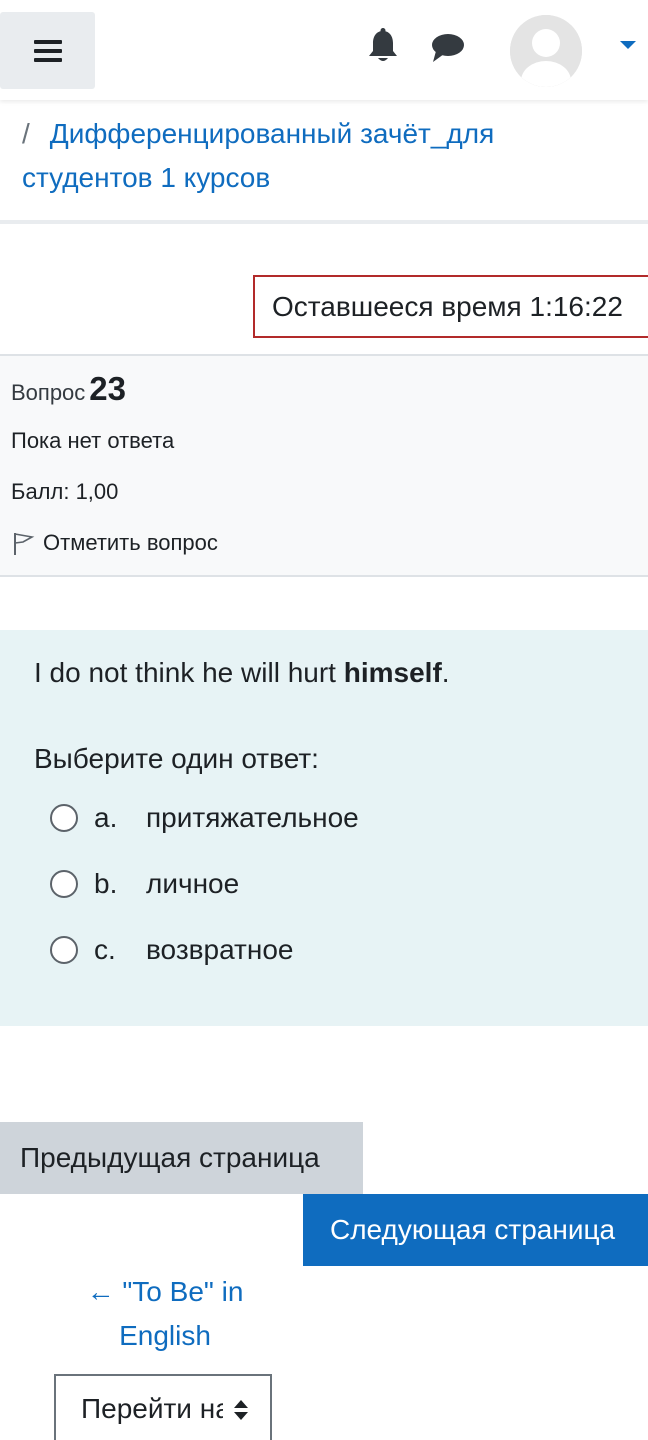 This screenshot has height=1440, width=648. What do you see at coordinates (546, 51) in the screenshot?
I see `avatar-icon` at bounding box center [546, 51].